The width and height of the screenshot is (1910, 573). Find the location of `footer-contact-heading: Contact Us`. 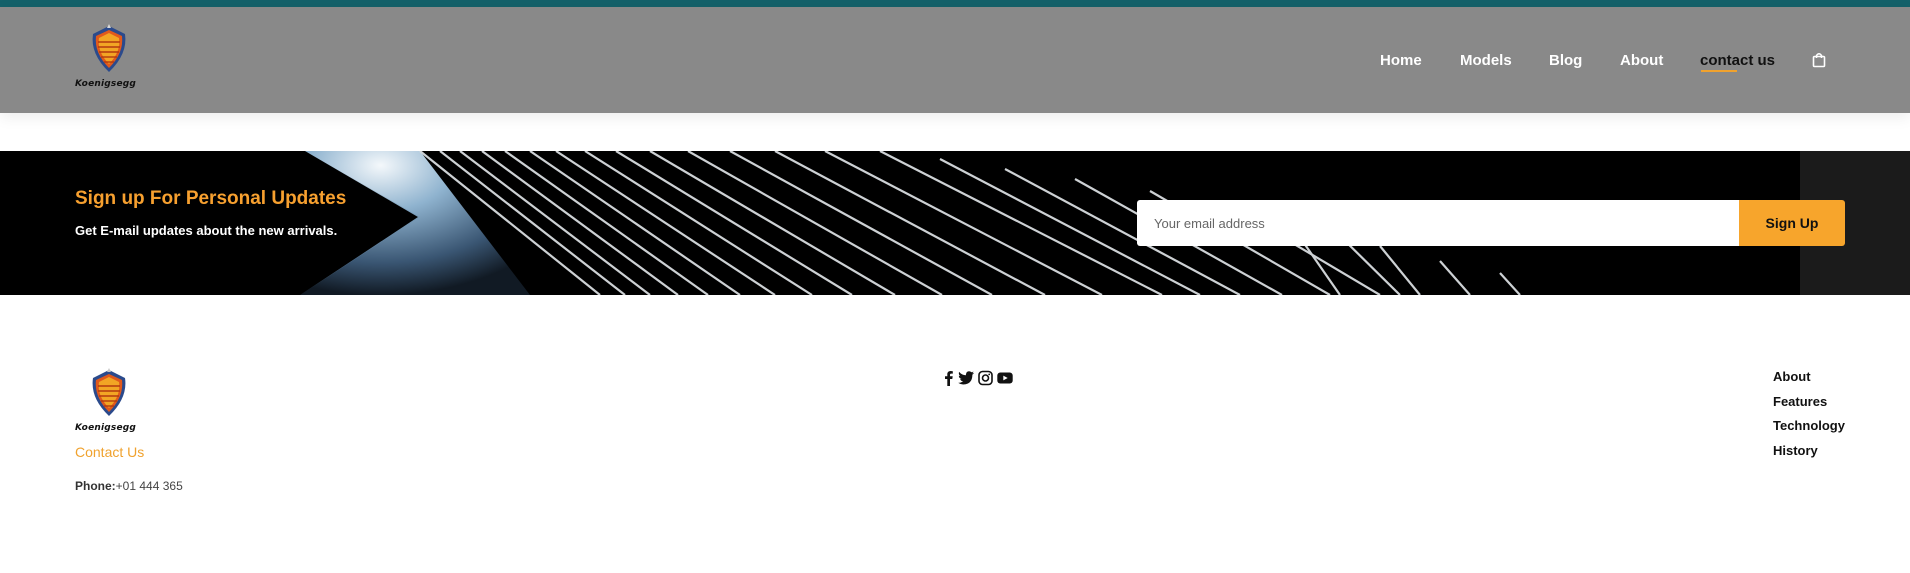

footer-contact-heading: Contact Us is located at coordinates (110, 452).